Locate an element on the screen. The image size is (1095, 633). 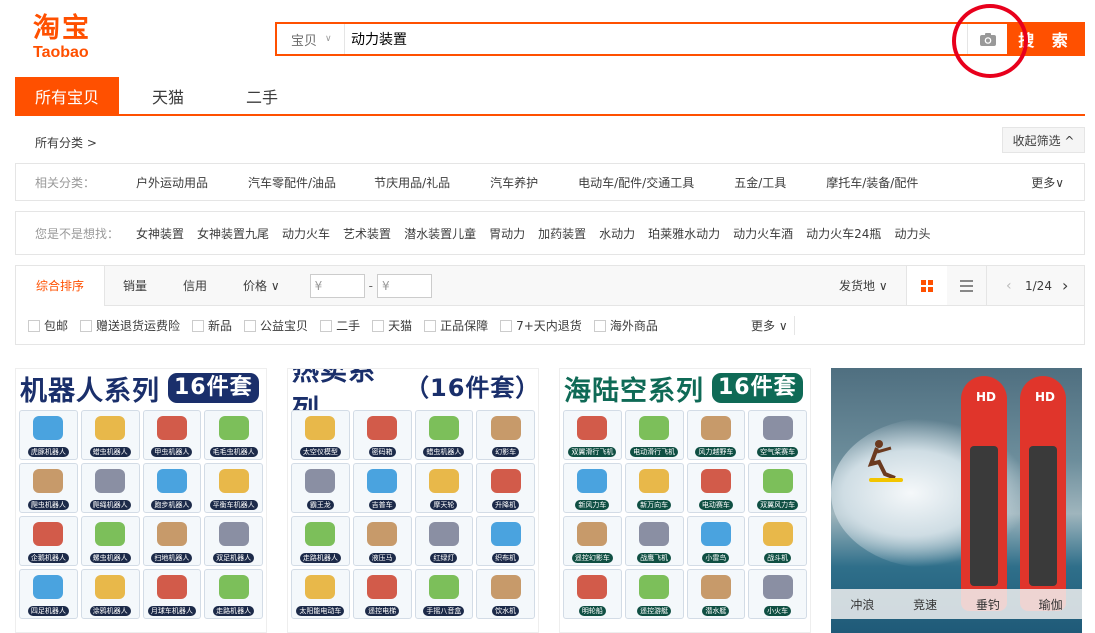
filter-checkbox: 7+天内退货 is located at coordinates (541, 325).